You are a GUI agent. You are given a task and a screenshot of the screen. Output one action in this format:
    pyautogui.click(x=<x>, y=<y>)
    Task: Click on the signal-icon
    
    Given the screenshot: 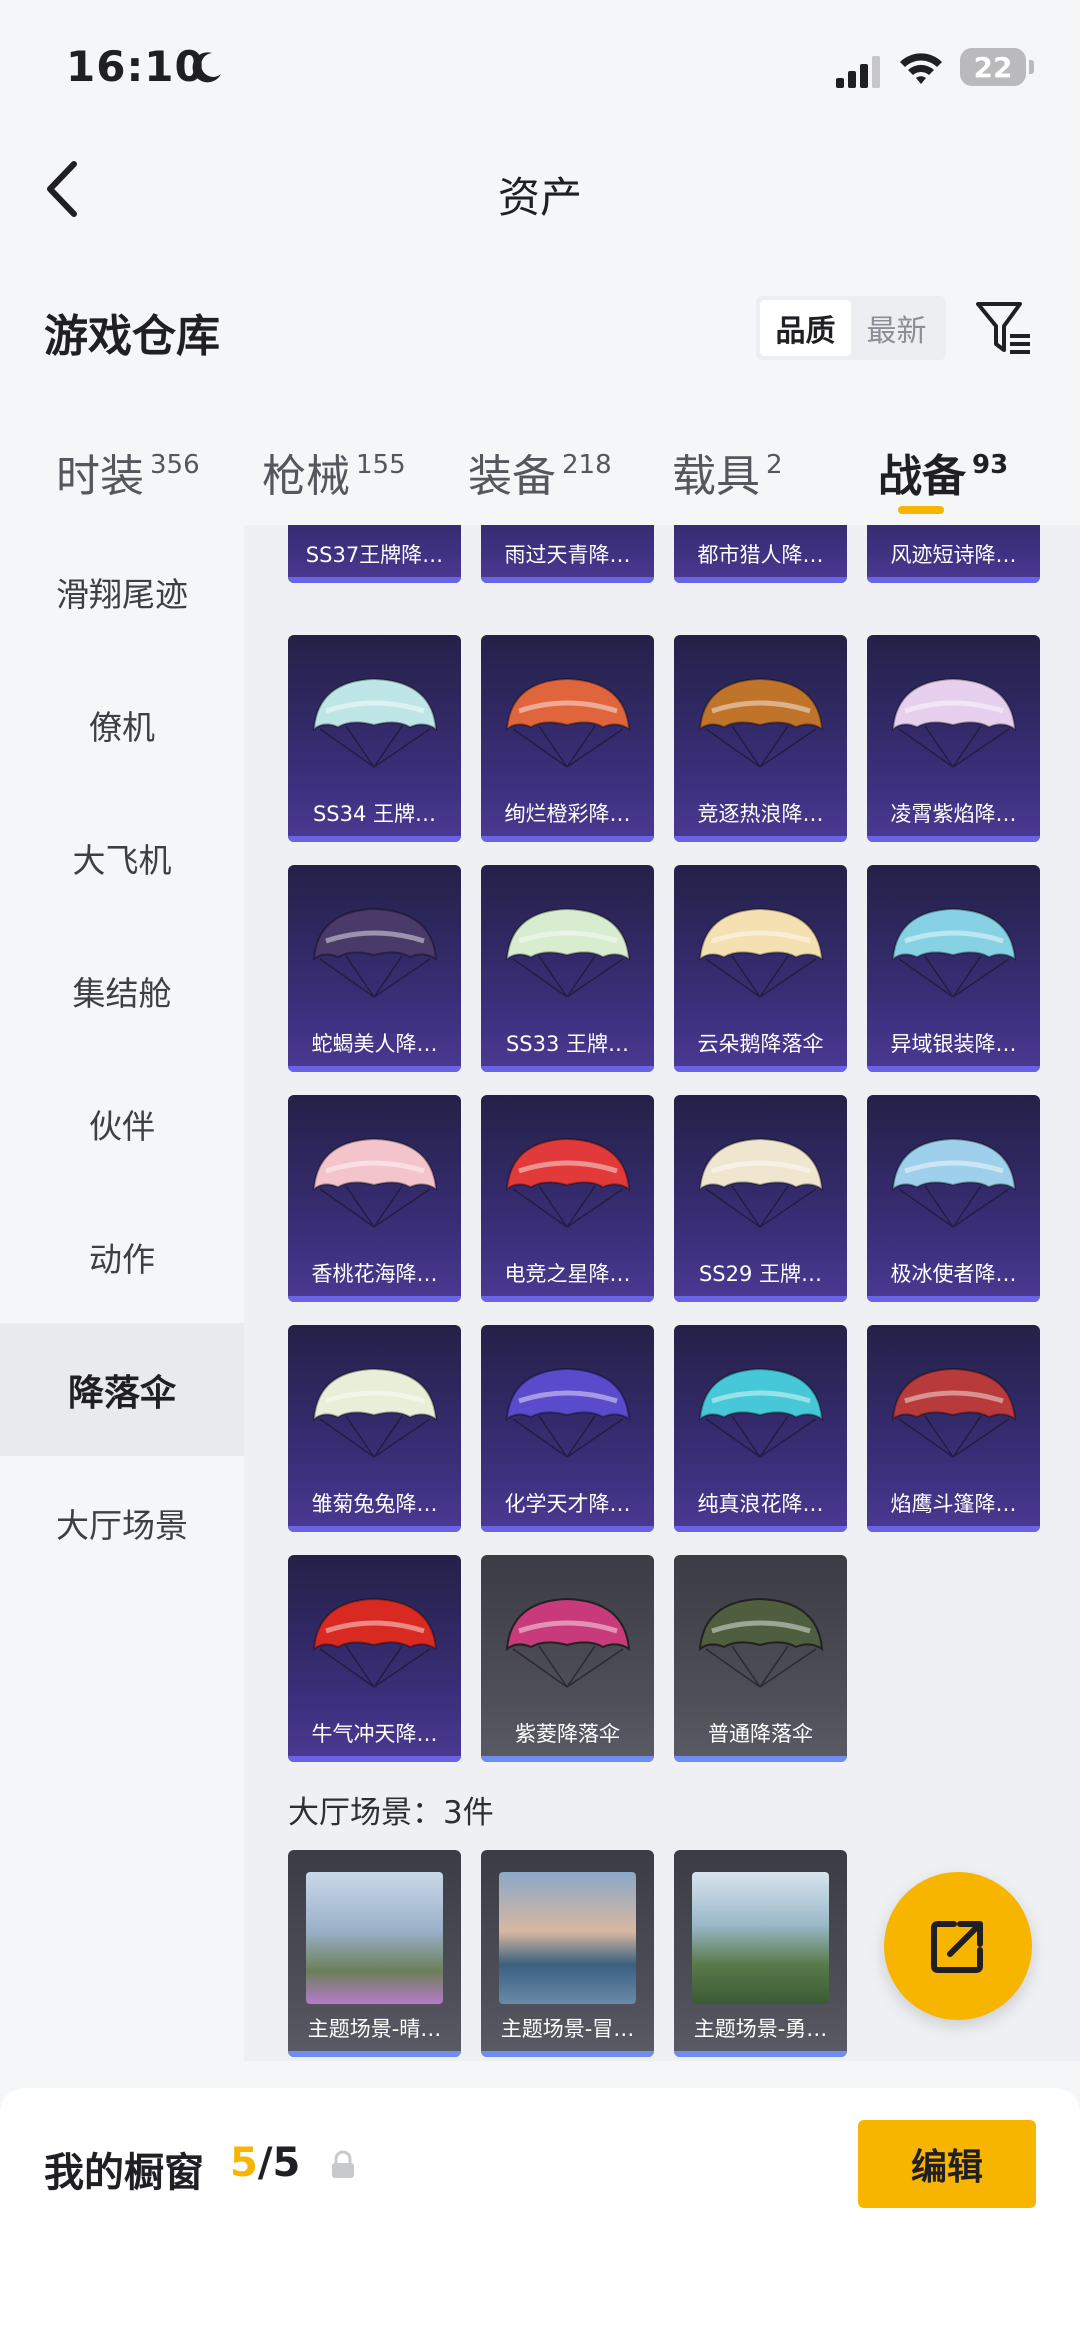 What is the action you would take?
    pyautogui.click(x=858, y=72)
    